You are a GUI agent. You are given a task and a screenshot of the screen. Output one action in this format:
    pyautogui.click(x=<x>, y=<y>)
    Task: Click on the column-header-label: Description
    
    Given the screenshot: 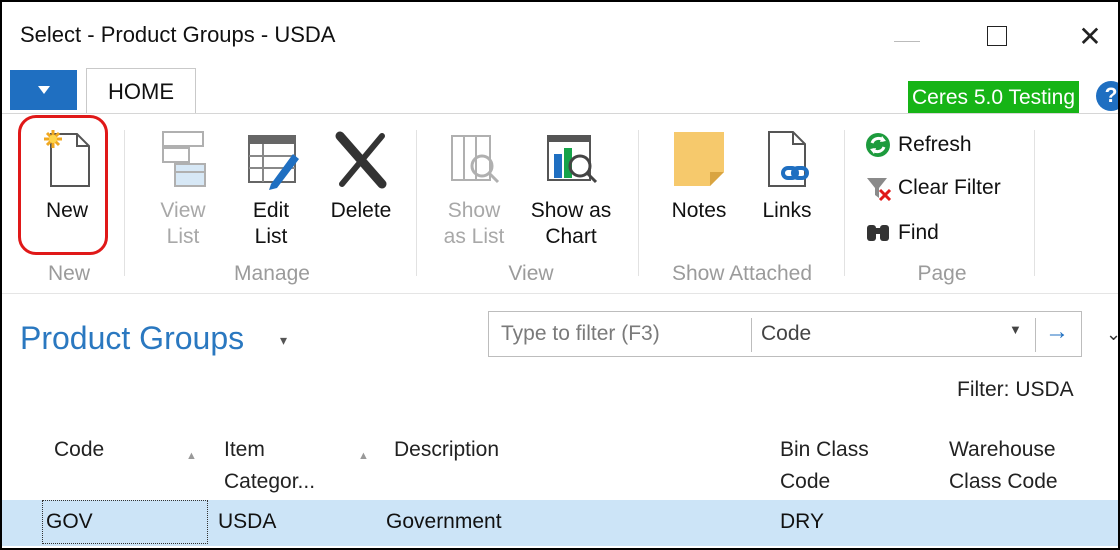 What is the action you would take?
    pyautogui.click(x=447, y=449)
    